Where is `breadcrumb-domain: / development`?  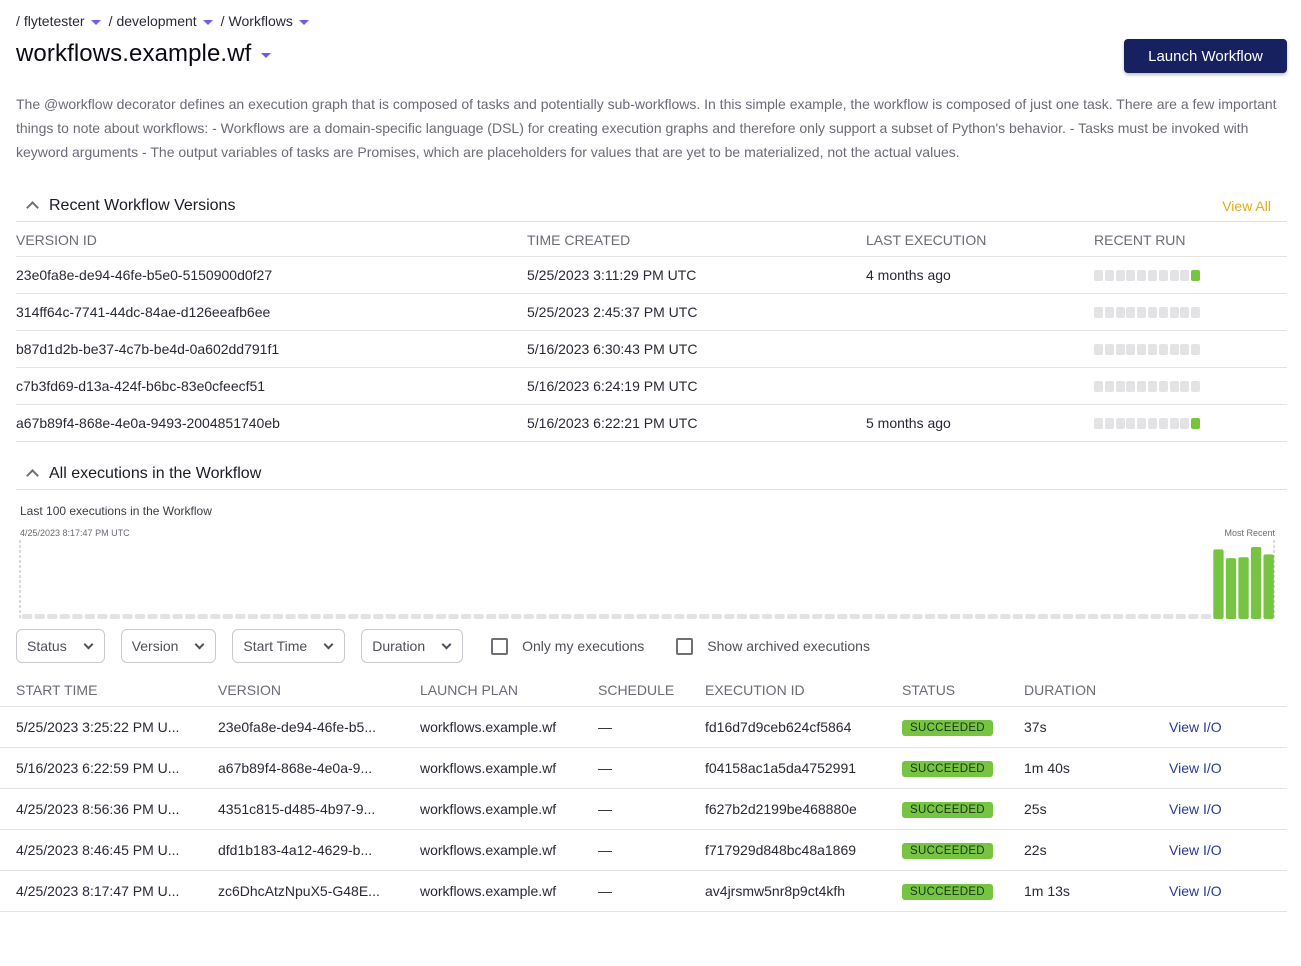 breadcrumb-domain: / development is located at coordinates (165, 21).